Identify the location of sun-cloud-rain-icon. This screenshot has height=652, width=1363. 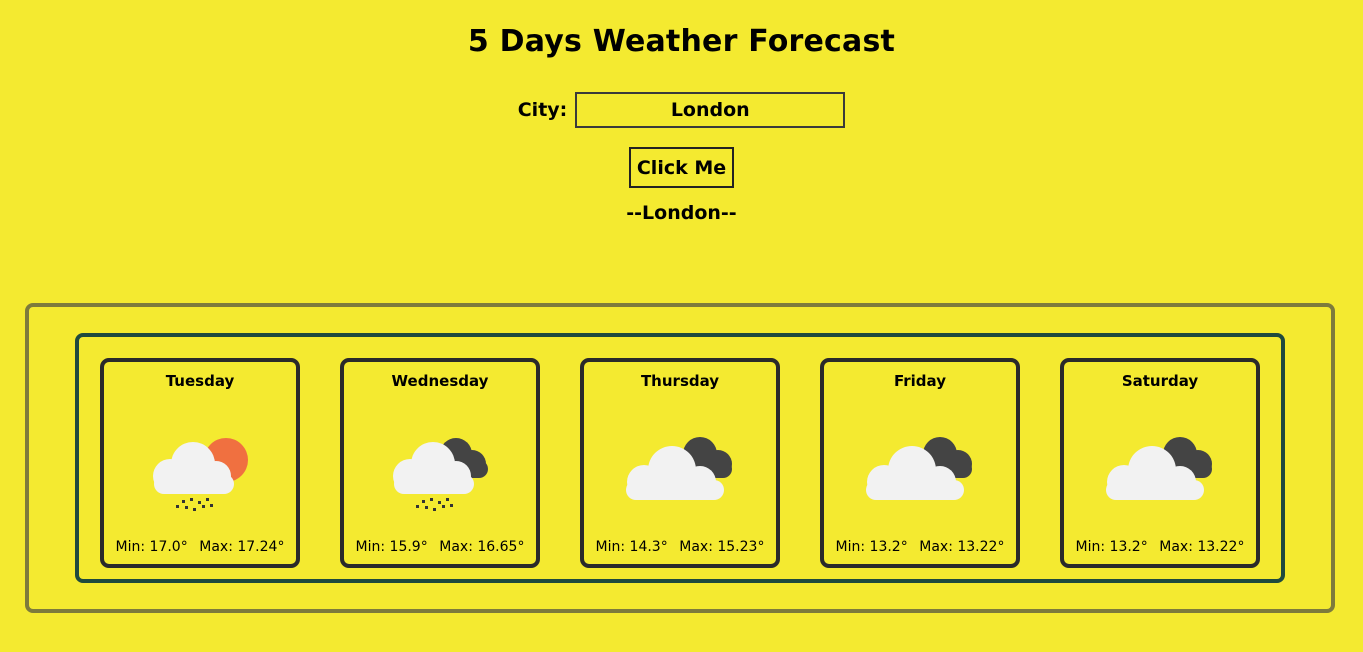
(200, 474).